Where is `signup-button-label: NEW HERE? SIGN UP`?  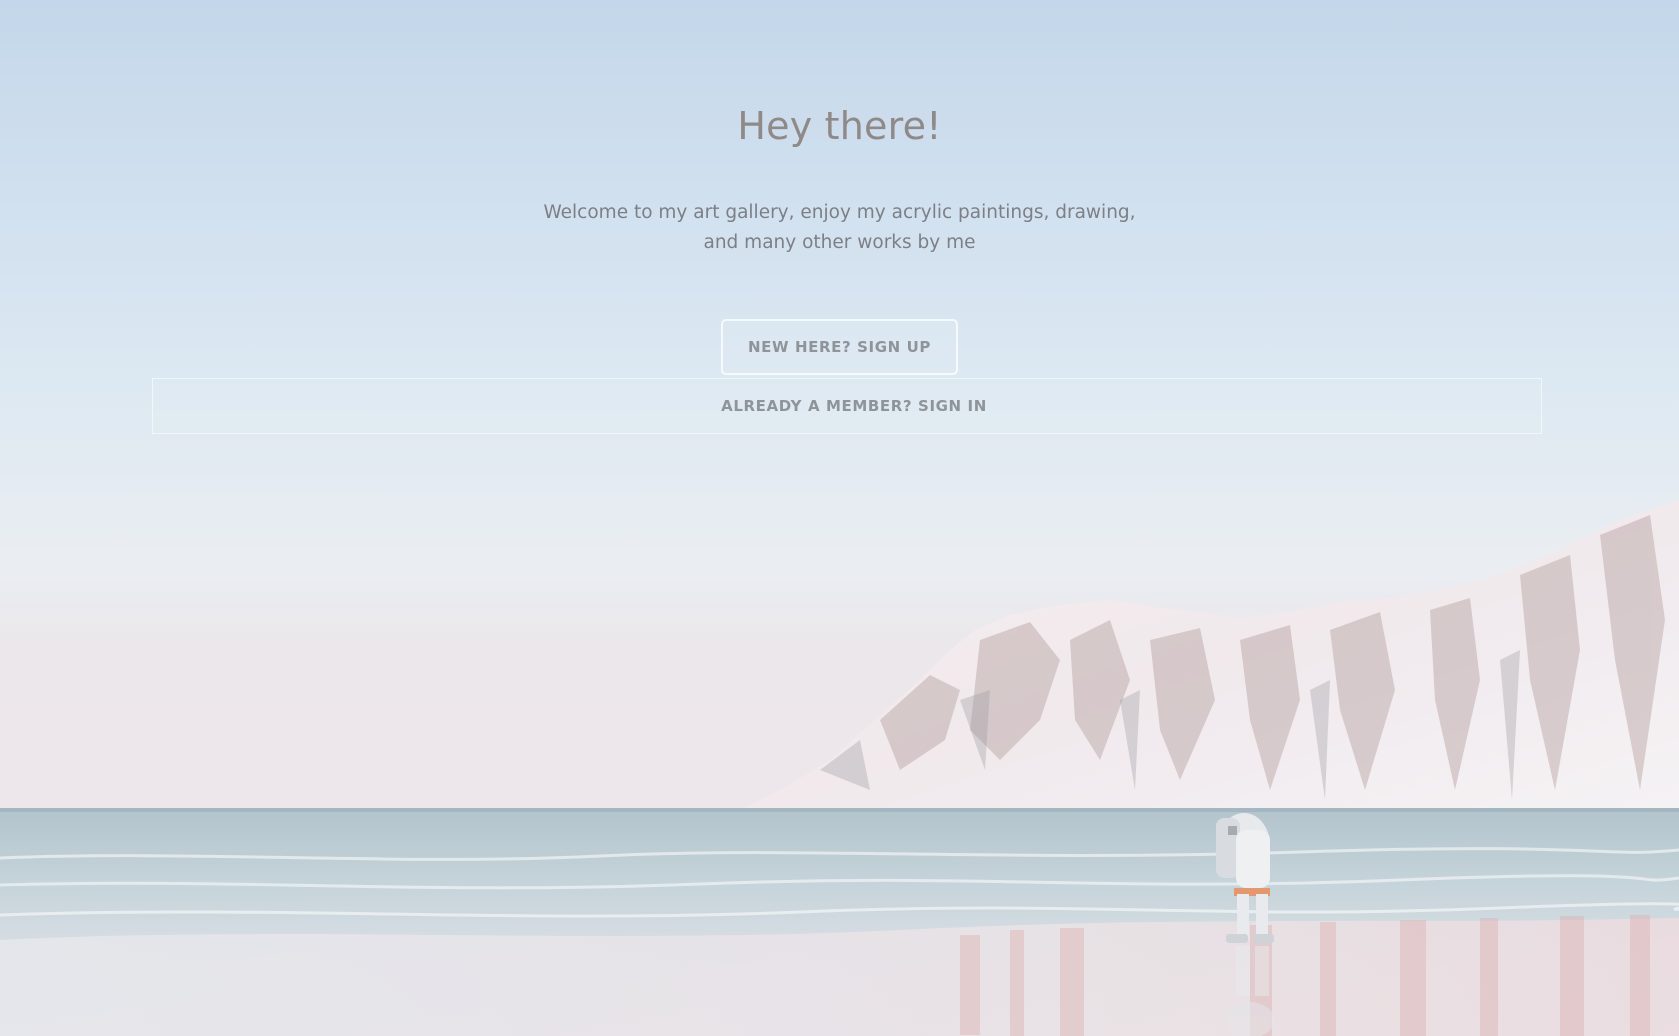 signup-button-label: NEW HERE? SIGN UP is located at coordinates (839, 347).